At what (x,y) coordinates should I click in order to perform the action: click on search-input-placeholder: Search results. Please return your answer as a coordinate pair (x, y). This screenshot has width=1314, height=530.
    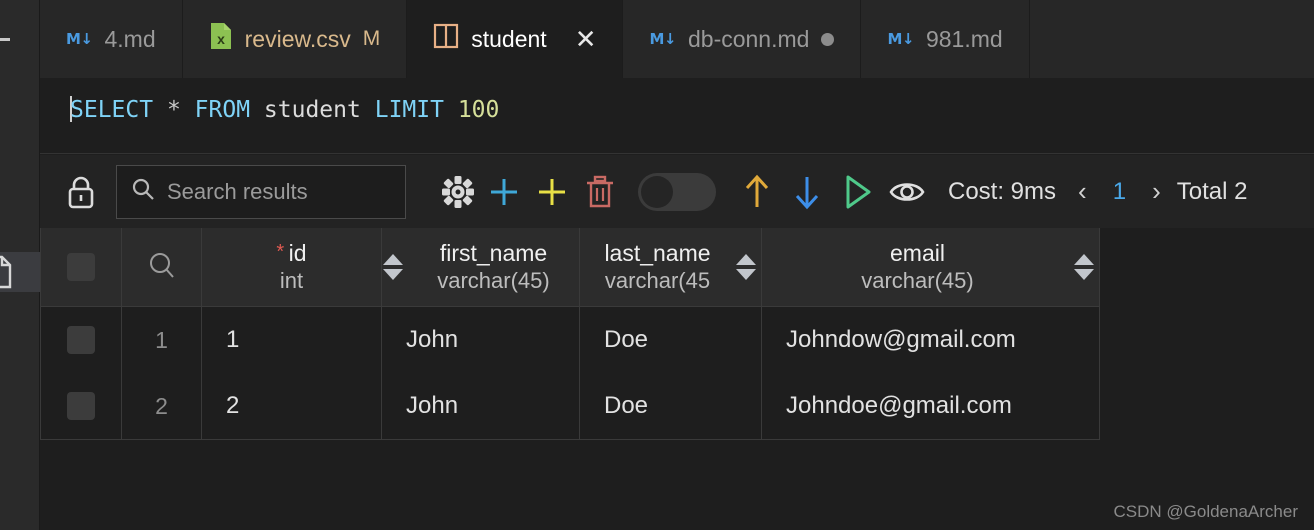
    Looking at the image, I should click on (237, 191).